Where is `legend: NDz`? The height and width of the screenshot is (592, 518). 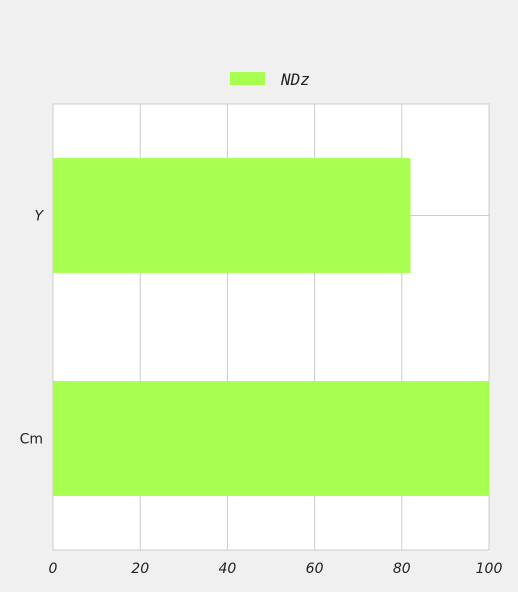 legend: NDz is located at coordinates (270, 79).